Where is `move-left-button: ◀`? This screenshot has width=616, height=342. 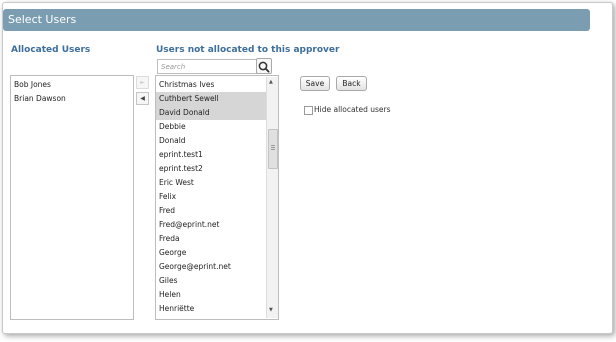 move-left-button: ◀ is located at coordinates (142, 98).